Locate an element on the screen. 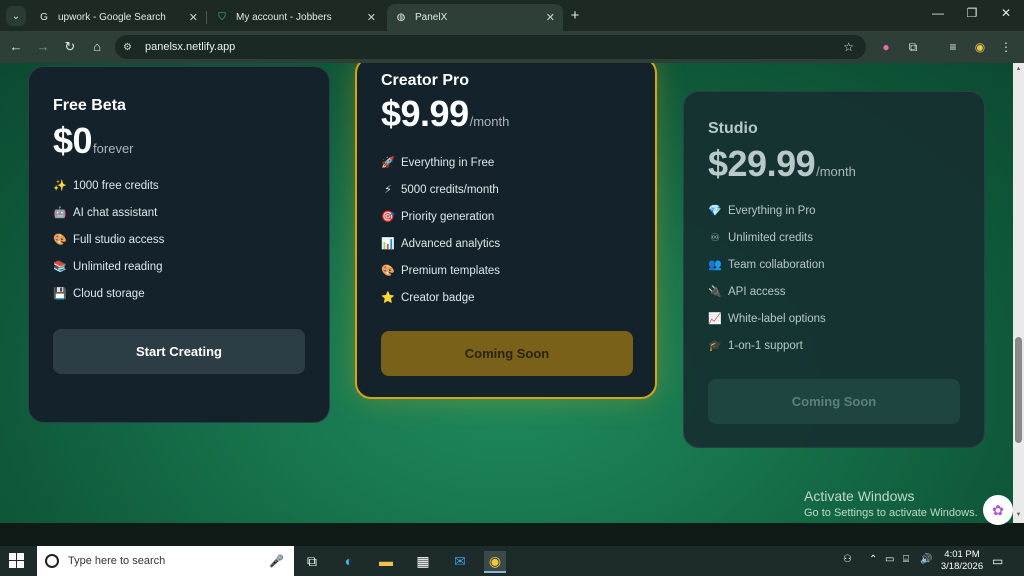 The image size is (1024, 576). plus-icon: + is located at coordinates (575, 15).